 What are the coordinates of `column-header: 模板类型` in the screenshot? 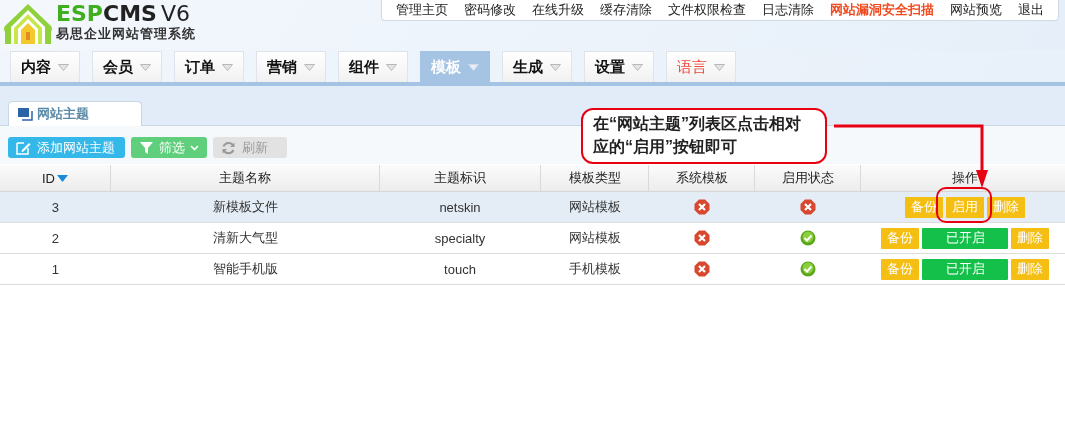 It's located at (594, 178).